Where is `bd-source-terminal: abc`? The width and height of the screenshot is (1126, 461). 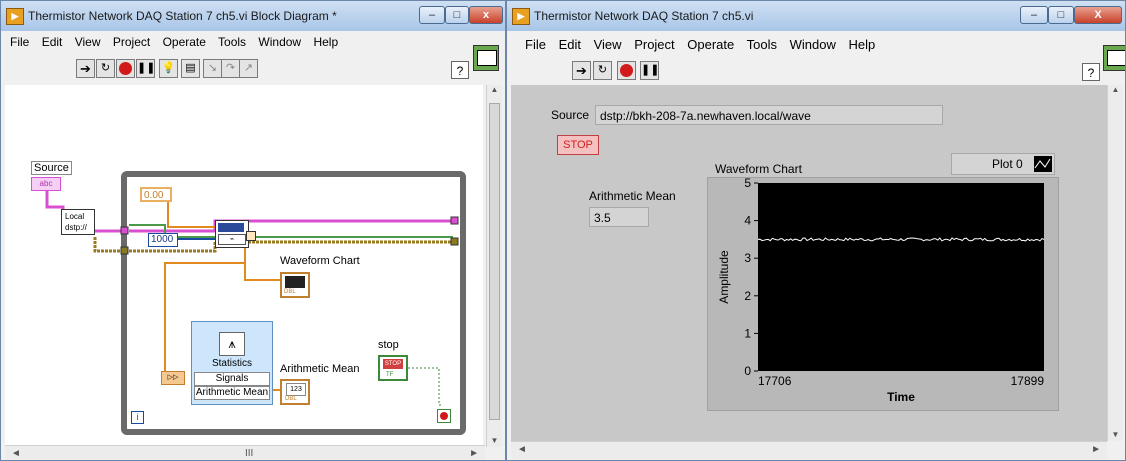 bd-source-terminal: abc is located at coordinates (46, 184).